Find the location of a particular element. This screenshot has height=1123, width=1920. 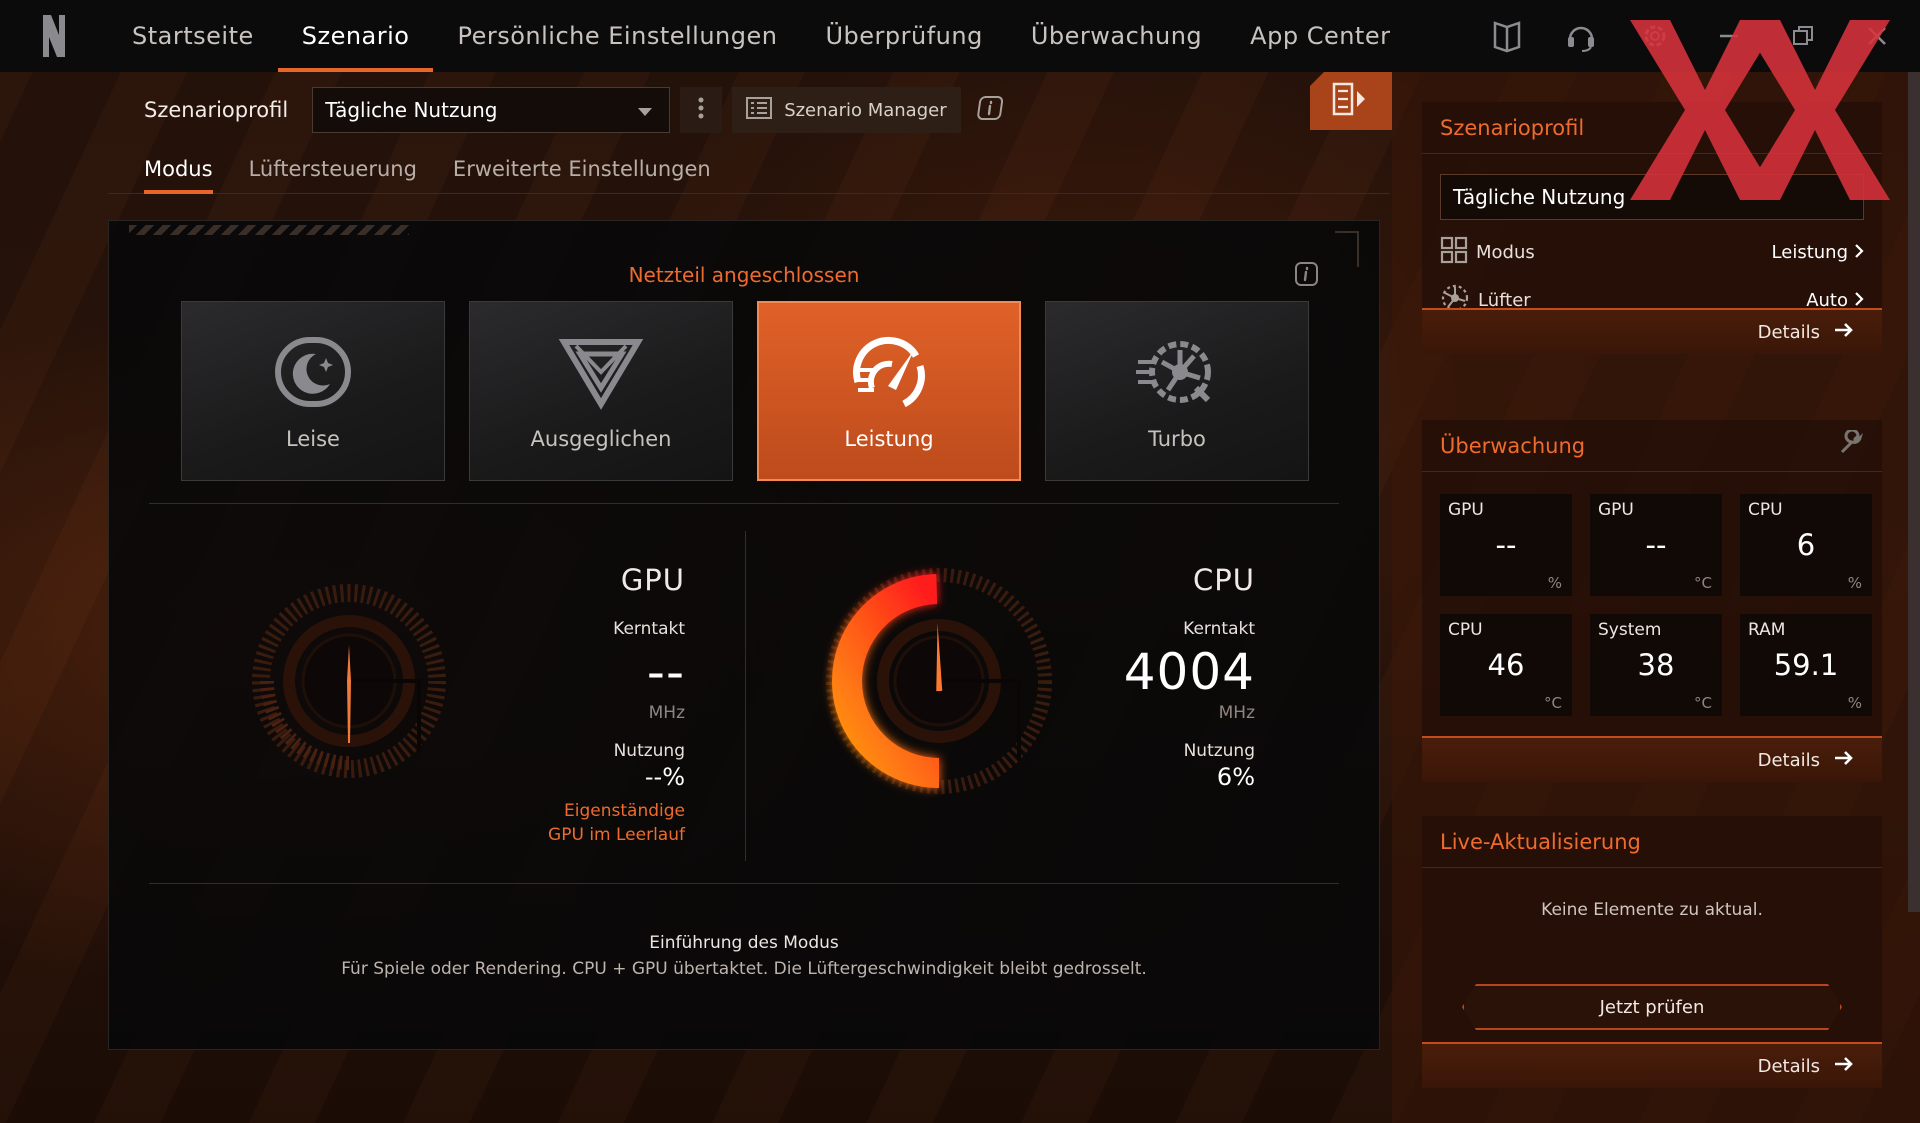

tile-value: 59.1 is located at coordinates (1806, 665).